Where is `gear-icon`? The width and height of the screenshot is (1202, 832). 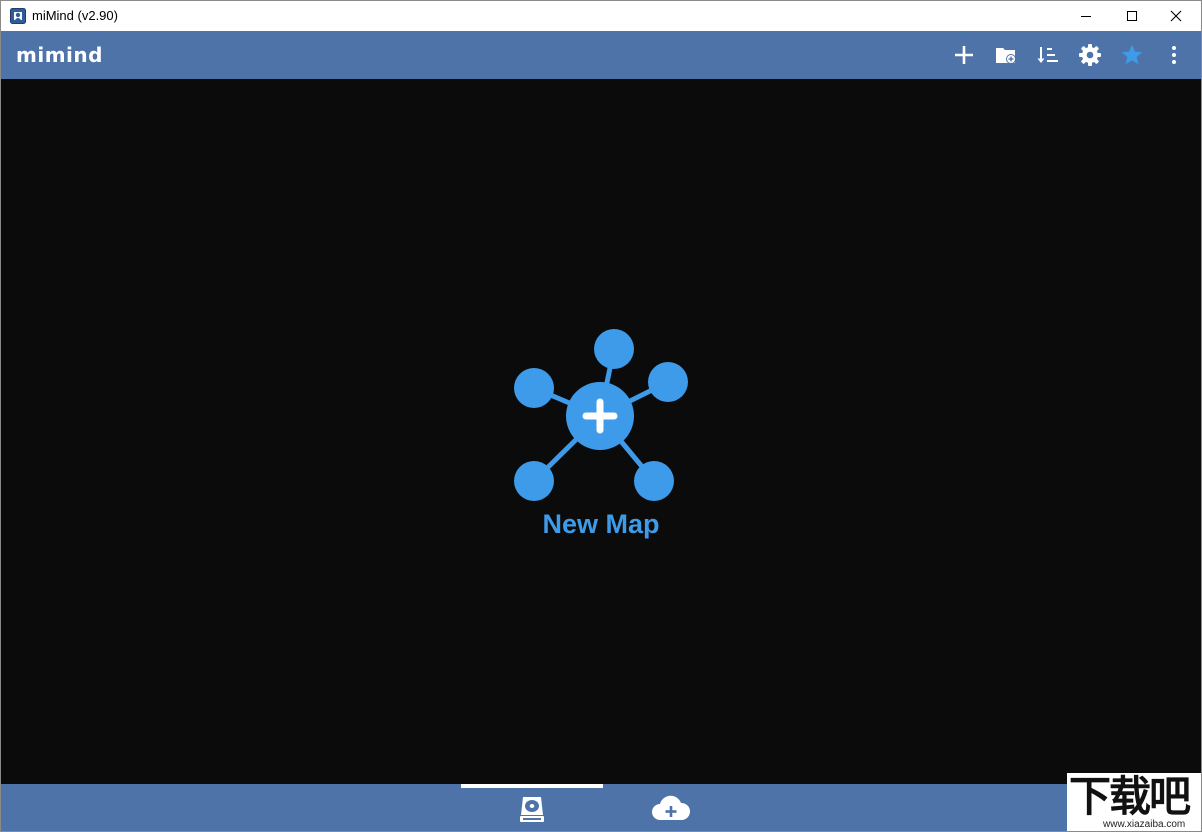 gear-icon is located at coordinates (1090, 55).